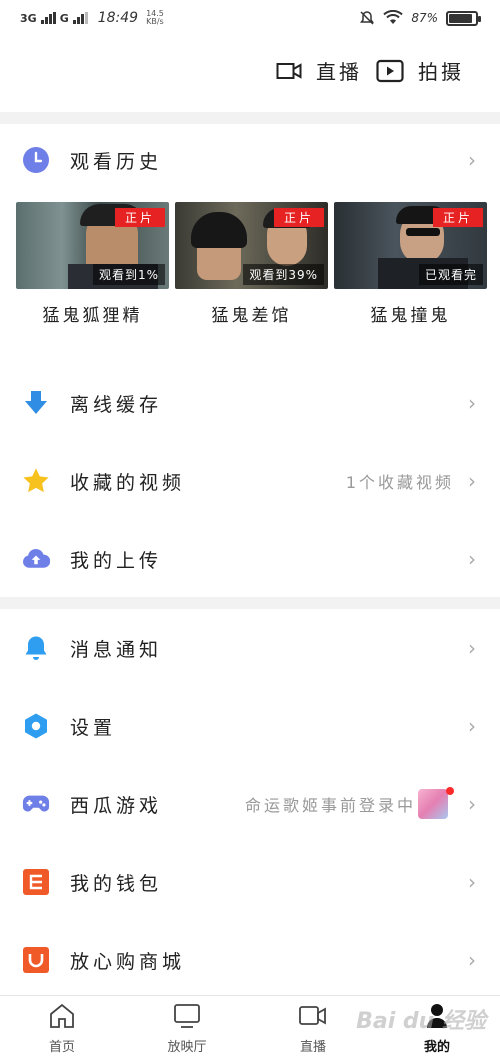 This screenshot has height=1057, width=500. What do you see at coordinates (250, 726) in the screenshot?
I see `settings-row: 设置 ›` at bounding box center [250, 726].